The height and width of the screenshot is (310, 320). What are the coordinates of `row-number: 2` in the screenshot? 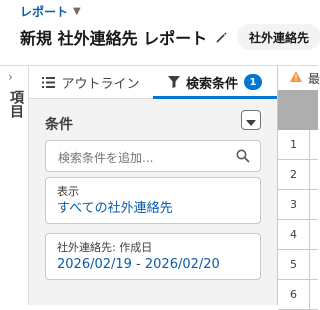 It's located at (294, 174).